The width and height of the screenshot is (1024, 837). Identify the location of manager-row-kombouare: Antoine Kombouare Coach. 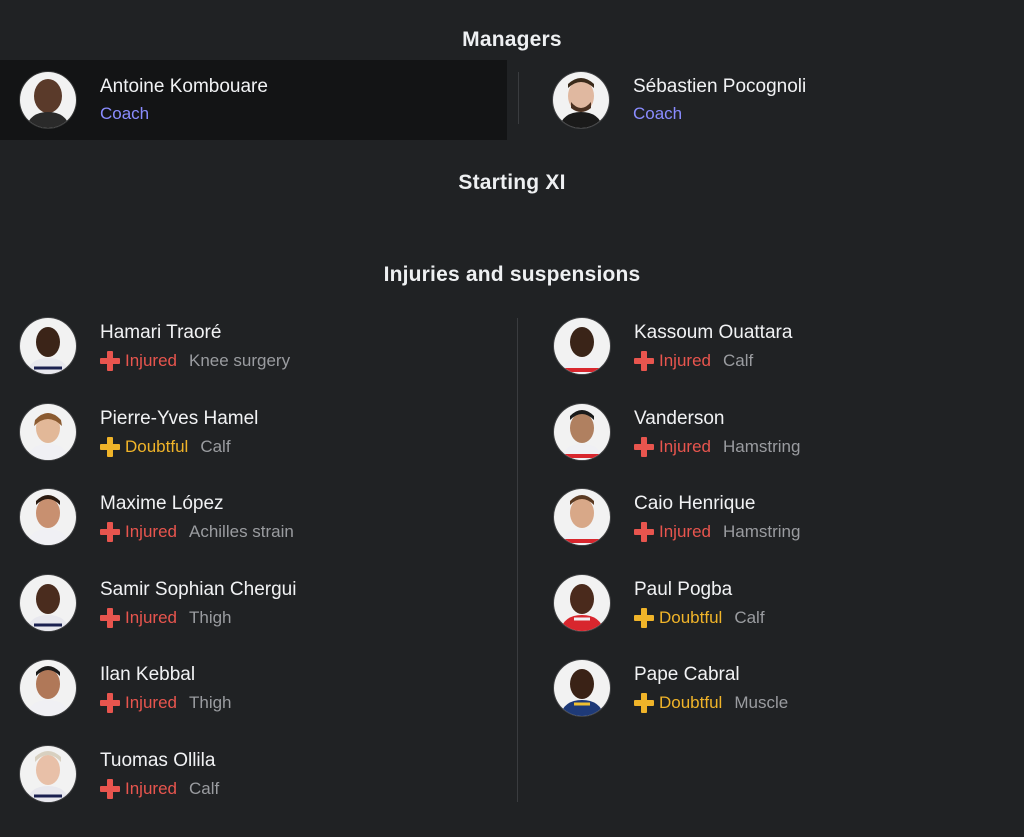
(144, 100).